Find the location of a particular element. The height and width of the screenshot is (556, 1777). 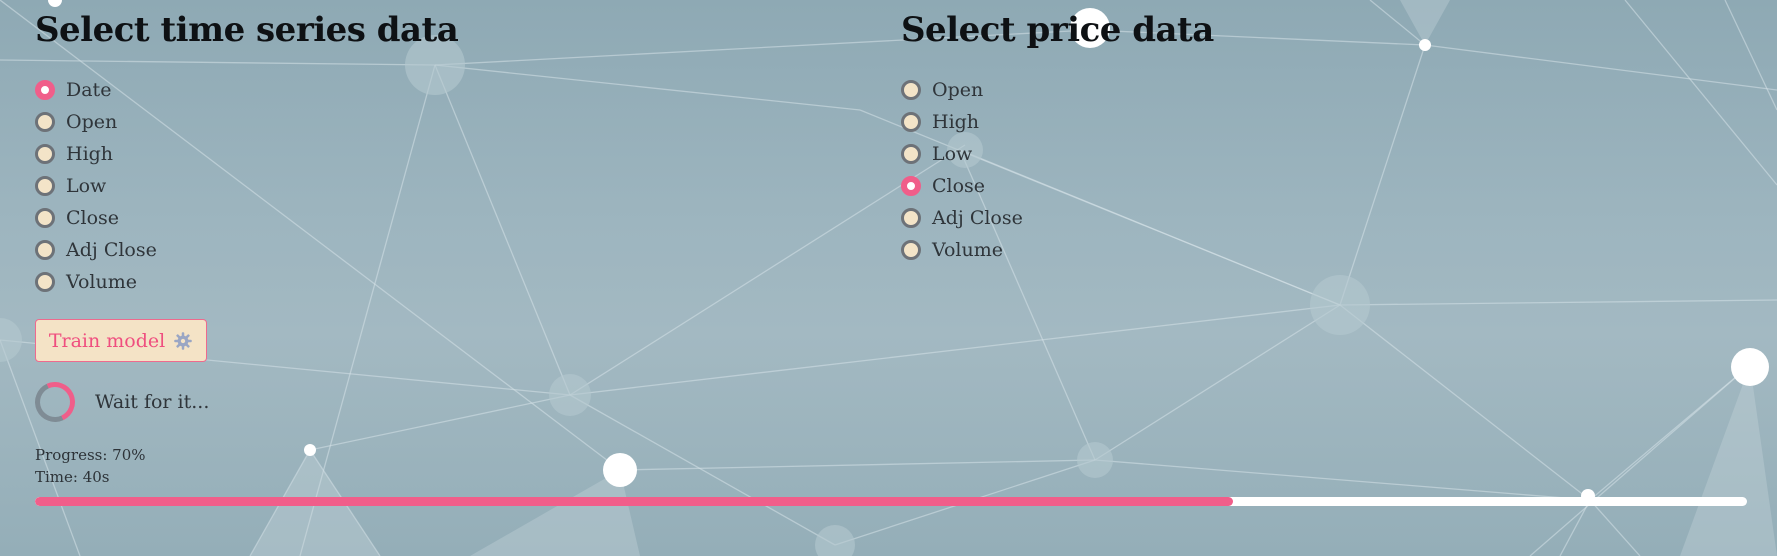

progress-bar is located at coordinates (891, 501).